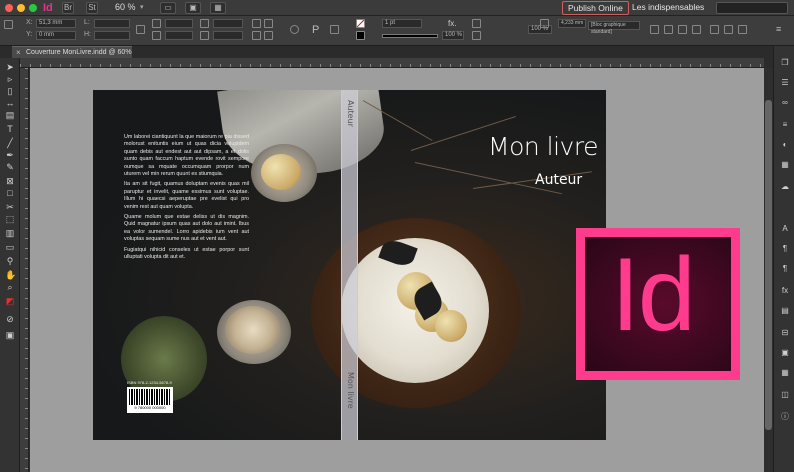 The height and width of the screenshot is (472, 794). Describe the element at coordinates (8, 24) in the screenshot. I see `reference-point-icon` at that location.